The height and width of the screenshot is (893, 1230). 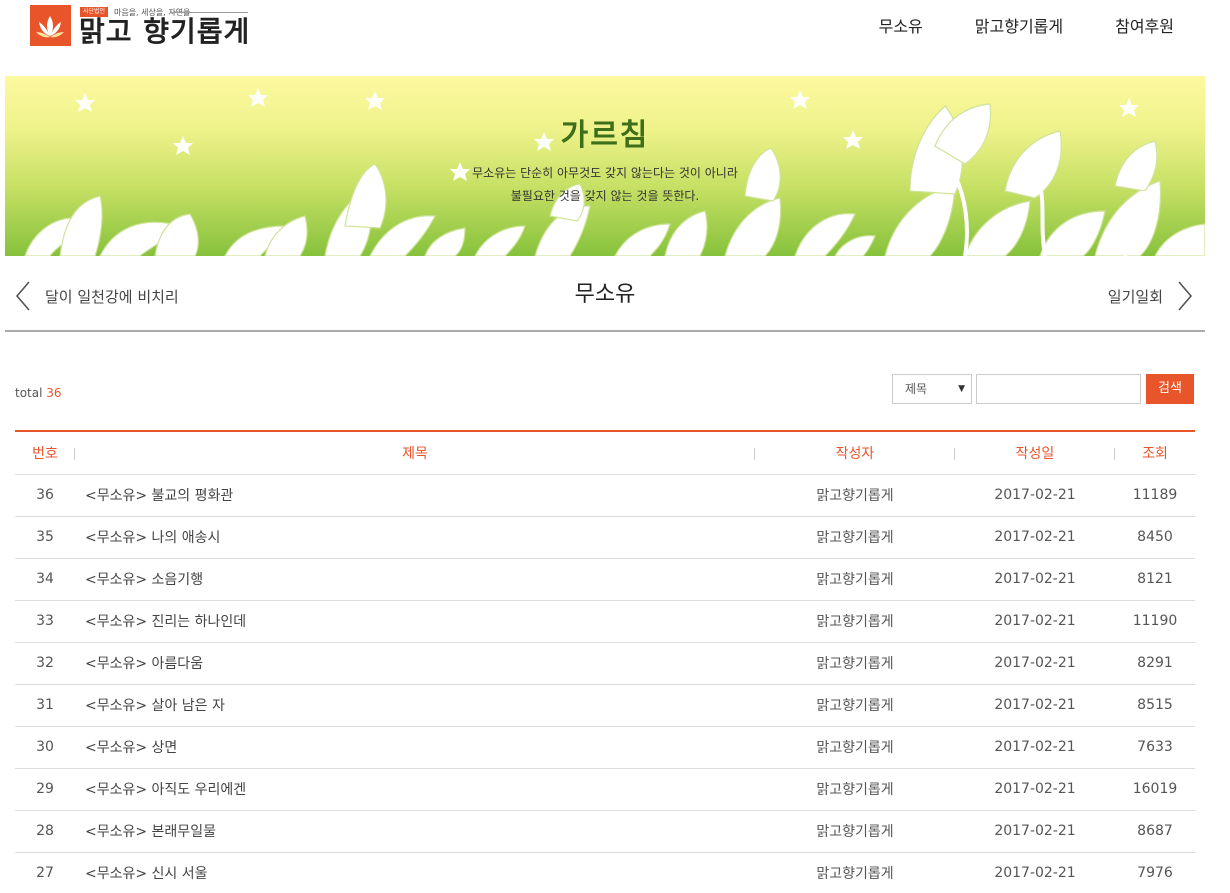 What do you see at coordinates (1170, 389) in the screenshot?
I see `search-button: 검색` at bounding box center [1170, 389].